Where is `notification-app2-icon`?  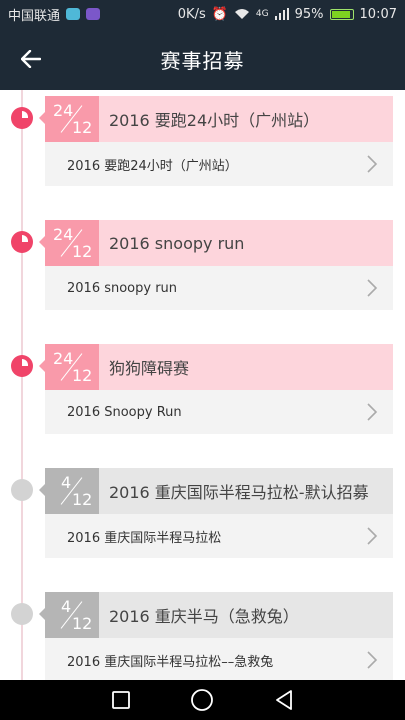
notification-app2-icon is located at coordinates (93, 14).